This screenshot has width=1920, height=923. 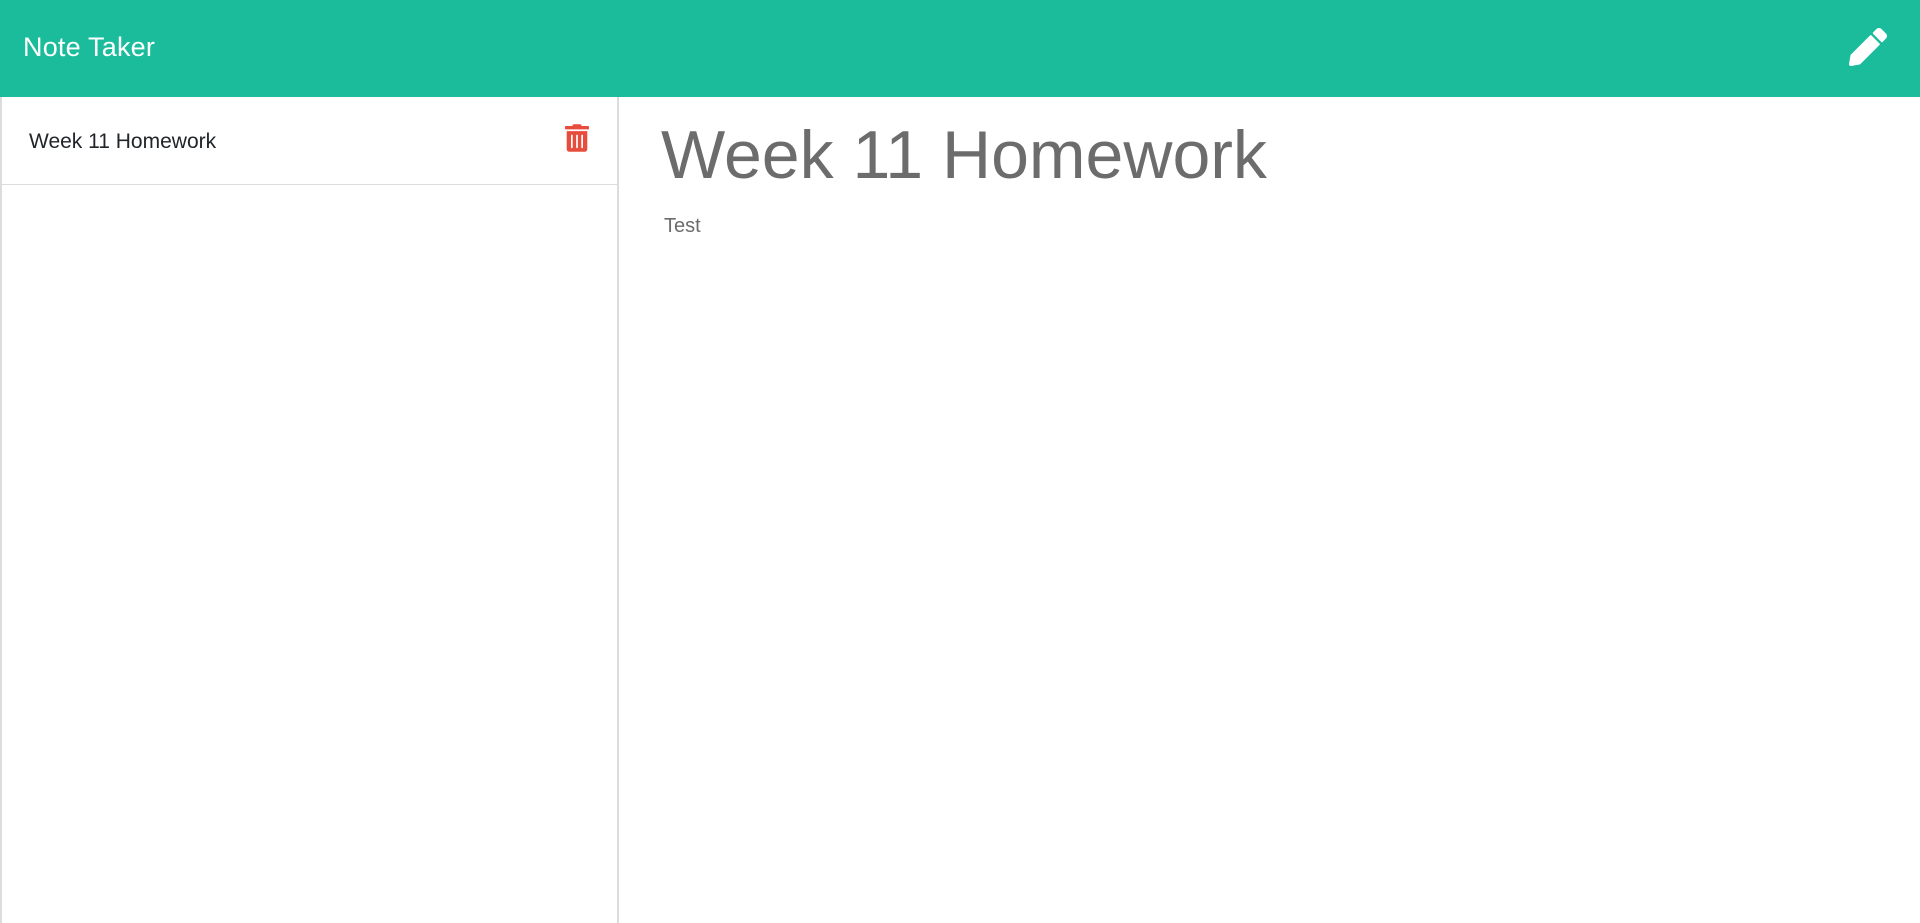 What do you see at coordinates (960, 48) in the screenshot?
I see `navbar: Note Taker` at bounding box center [960, 48].